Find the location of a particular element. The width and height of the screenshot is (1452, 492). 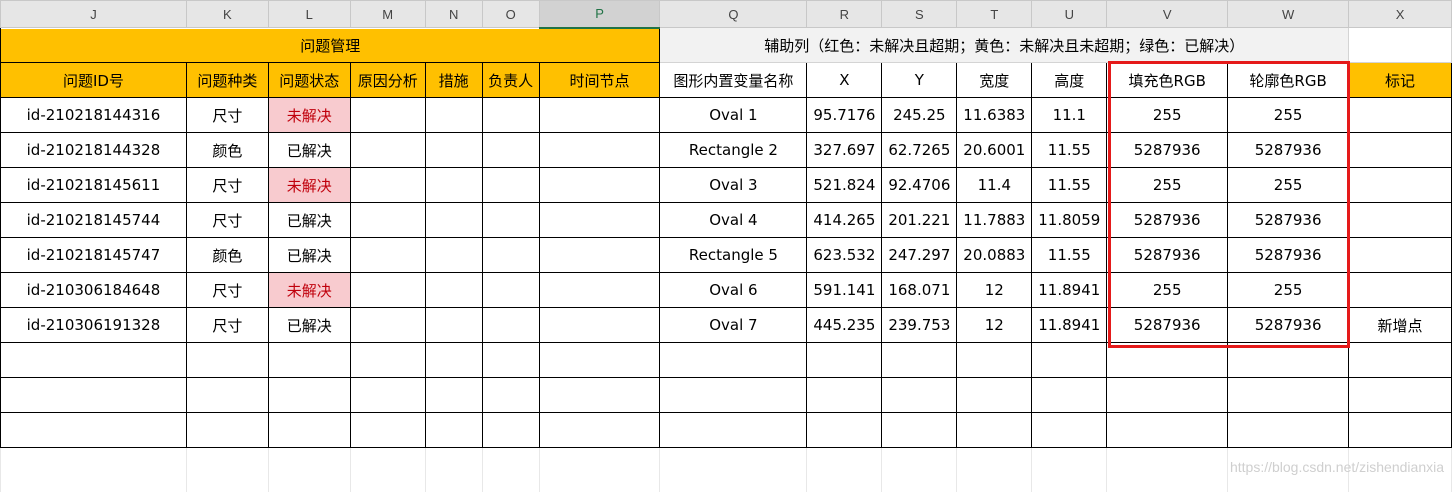

aux-header-5: 填充色RGB is located at coordinates (1167, 80).